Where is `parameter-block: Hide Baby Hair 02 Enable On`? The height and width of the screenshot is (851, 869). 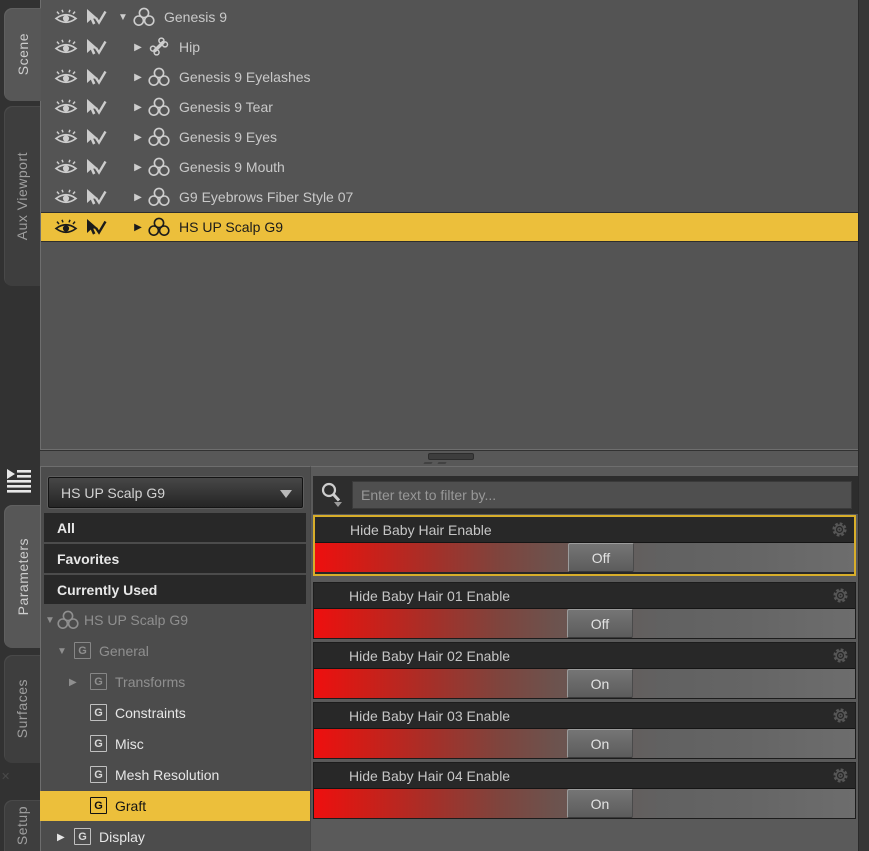
parameter-block: Hide Baby Hair 02 Enable On is located at coordinates (584, 670).